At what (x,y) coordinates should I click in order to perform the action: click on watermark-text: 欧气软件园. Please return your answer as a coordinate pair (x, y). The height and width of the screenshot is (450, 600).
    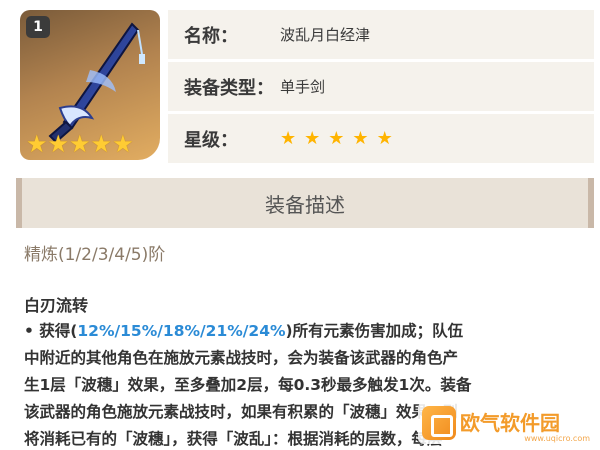
    Looking at the image, I should click on (510, 423).